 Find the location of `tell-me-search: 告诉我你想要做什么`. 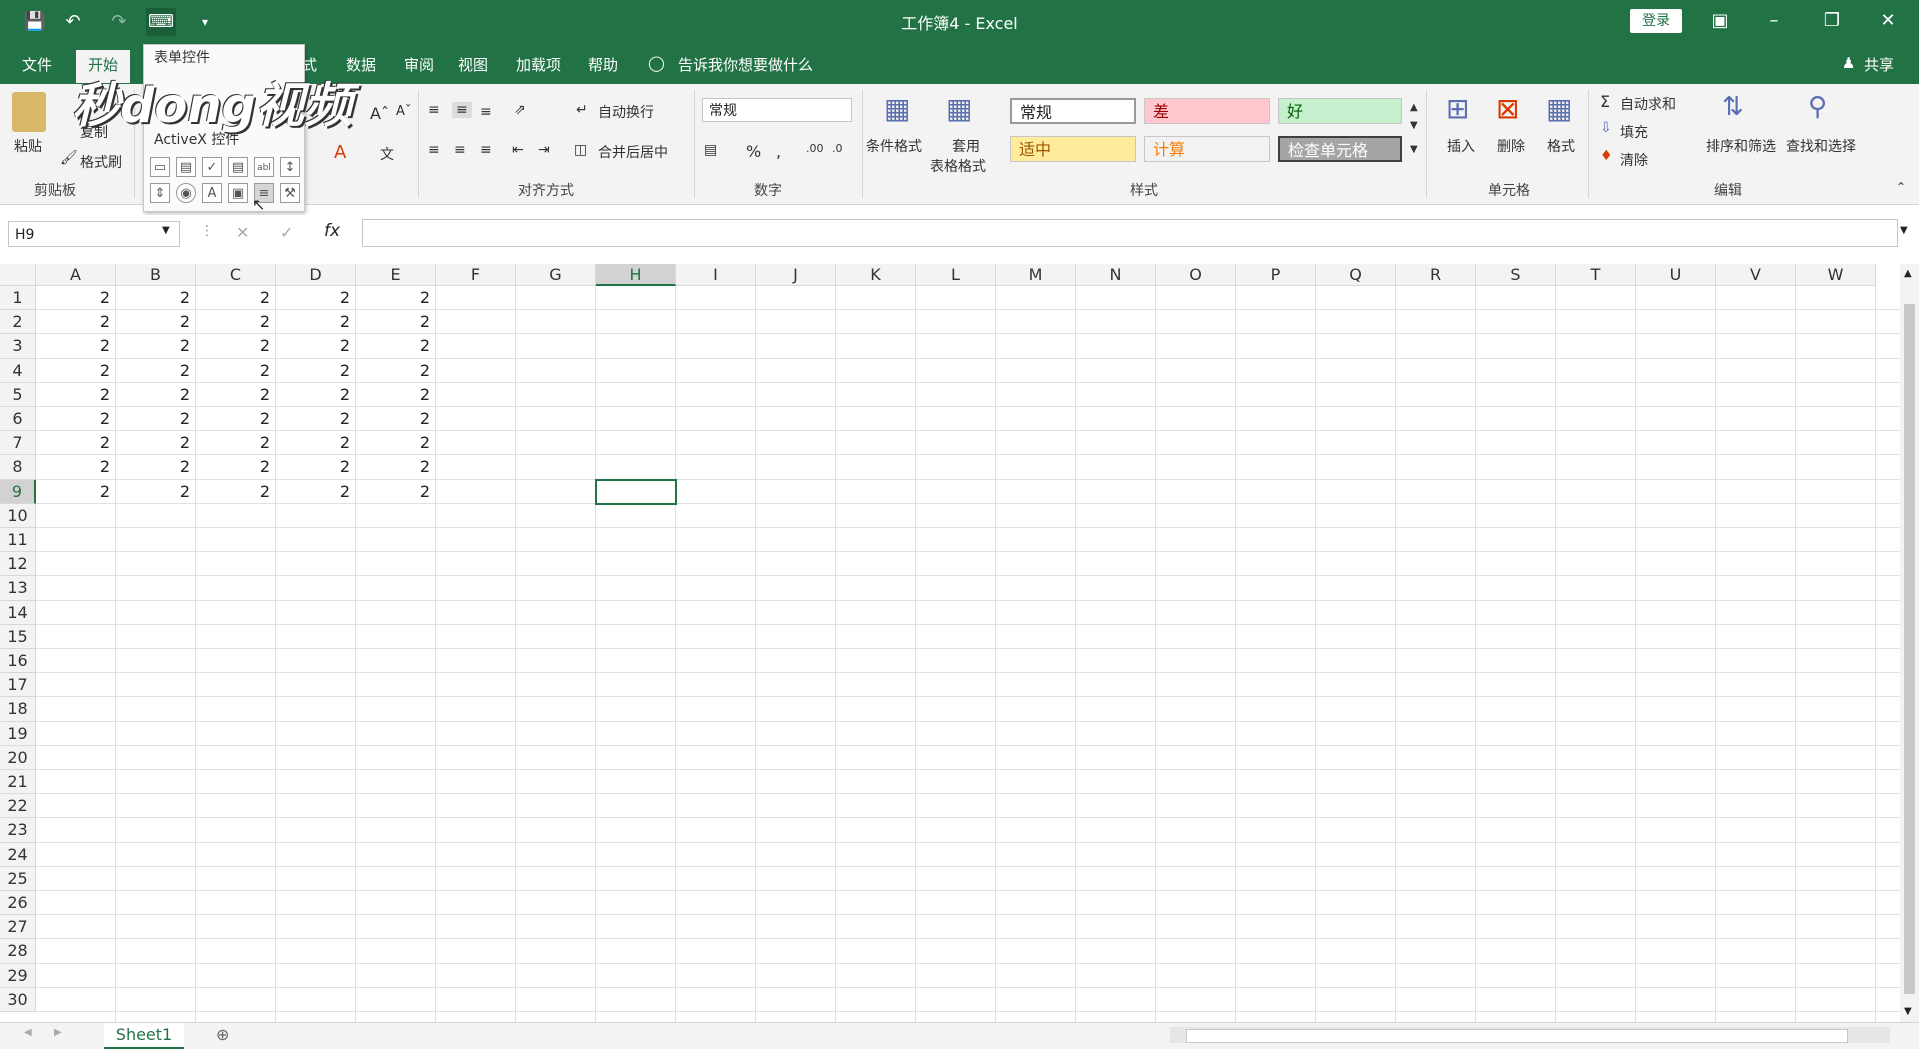

tell-me-search: 告诉我你想要做什么 is located at coordinates (745, 64).